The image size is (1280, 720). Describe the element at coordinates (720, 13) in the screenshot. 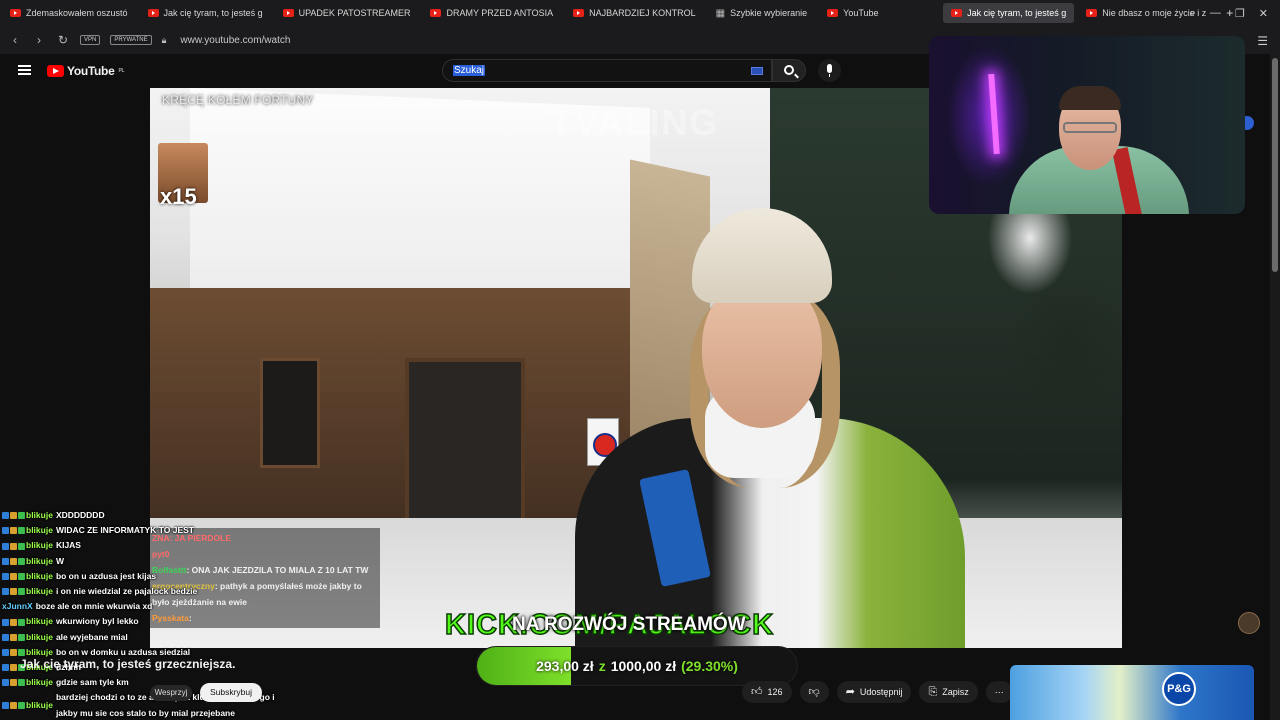

I see `speed-dial-icon: ▦` at that location.